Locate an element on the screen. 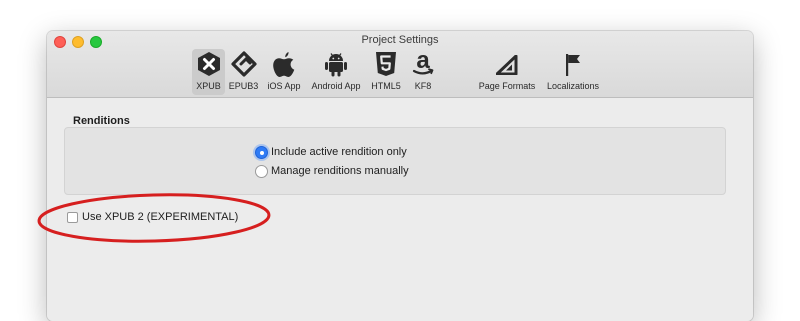 The image size is (800, 321). tab-label: iOS App is located at coordinates (284, 86).